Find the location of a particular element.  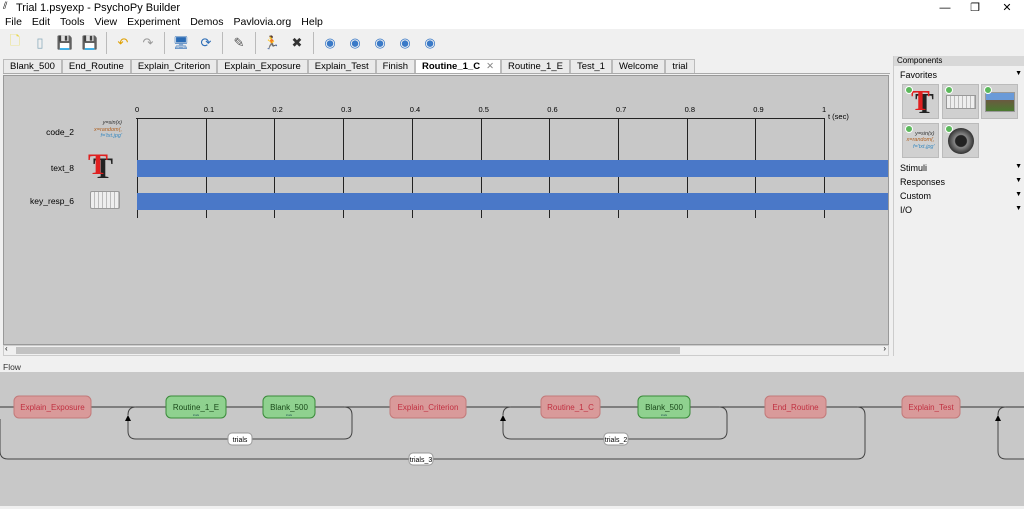

tab-label: trial is located at coordinates (680, 66).